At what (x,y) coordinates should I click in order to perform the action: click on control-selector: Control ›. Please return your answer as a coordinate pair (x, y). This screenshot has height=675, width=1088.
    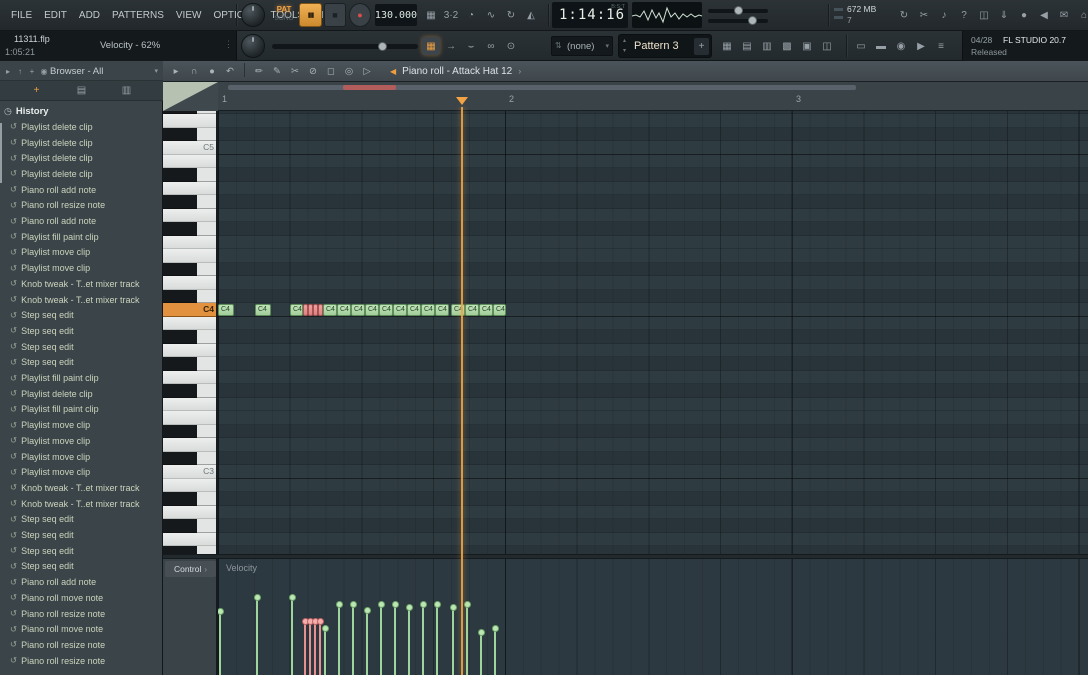
    Looking at the image, I should click on (190, 569).